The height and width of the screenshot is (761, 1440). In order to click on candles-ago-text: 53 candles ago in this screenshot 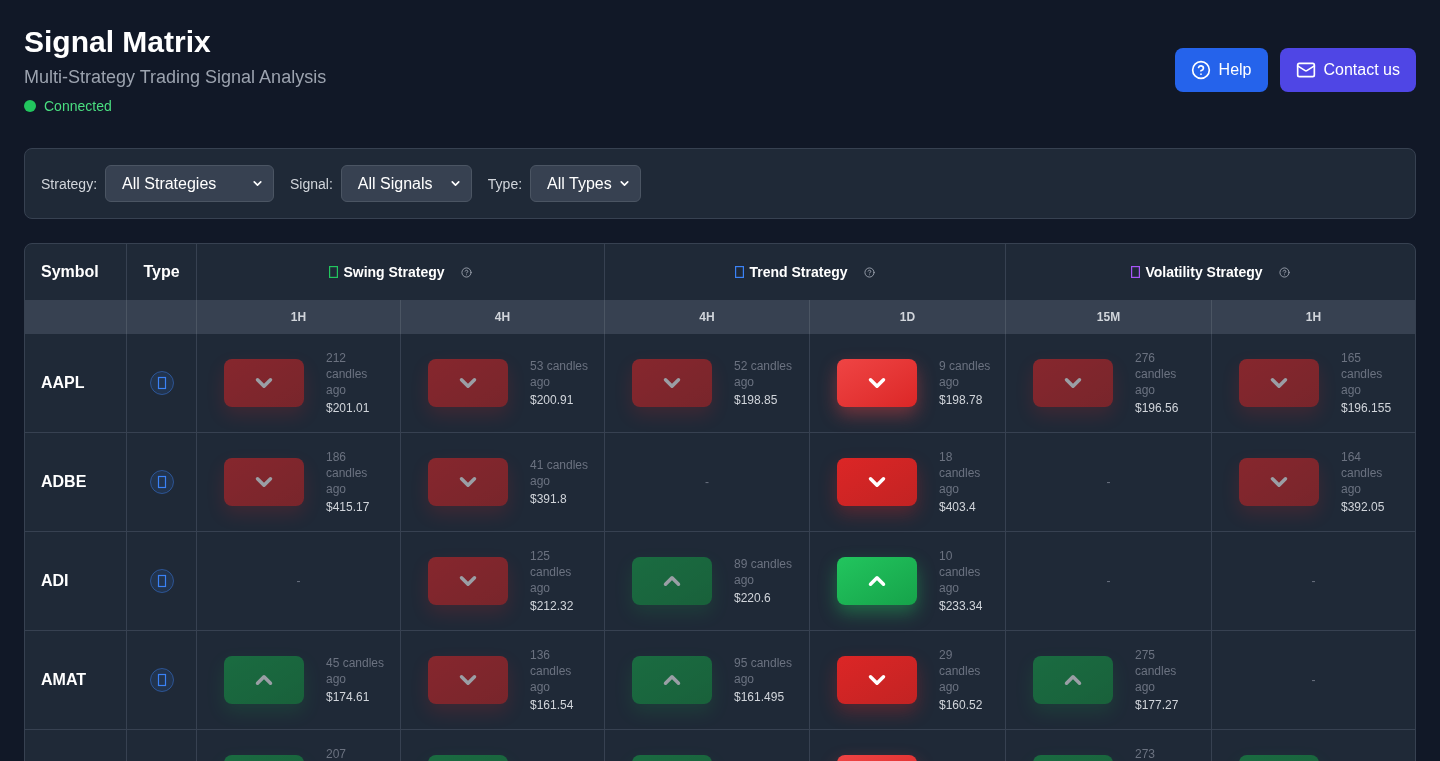, I will do `click(560, 374)`.